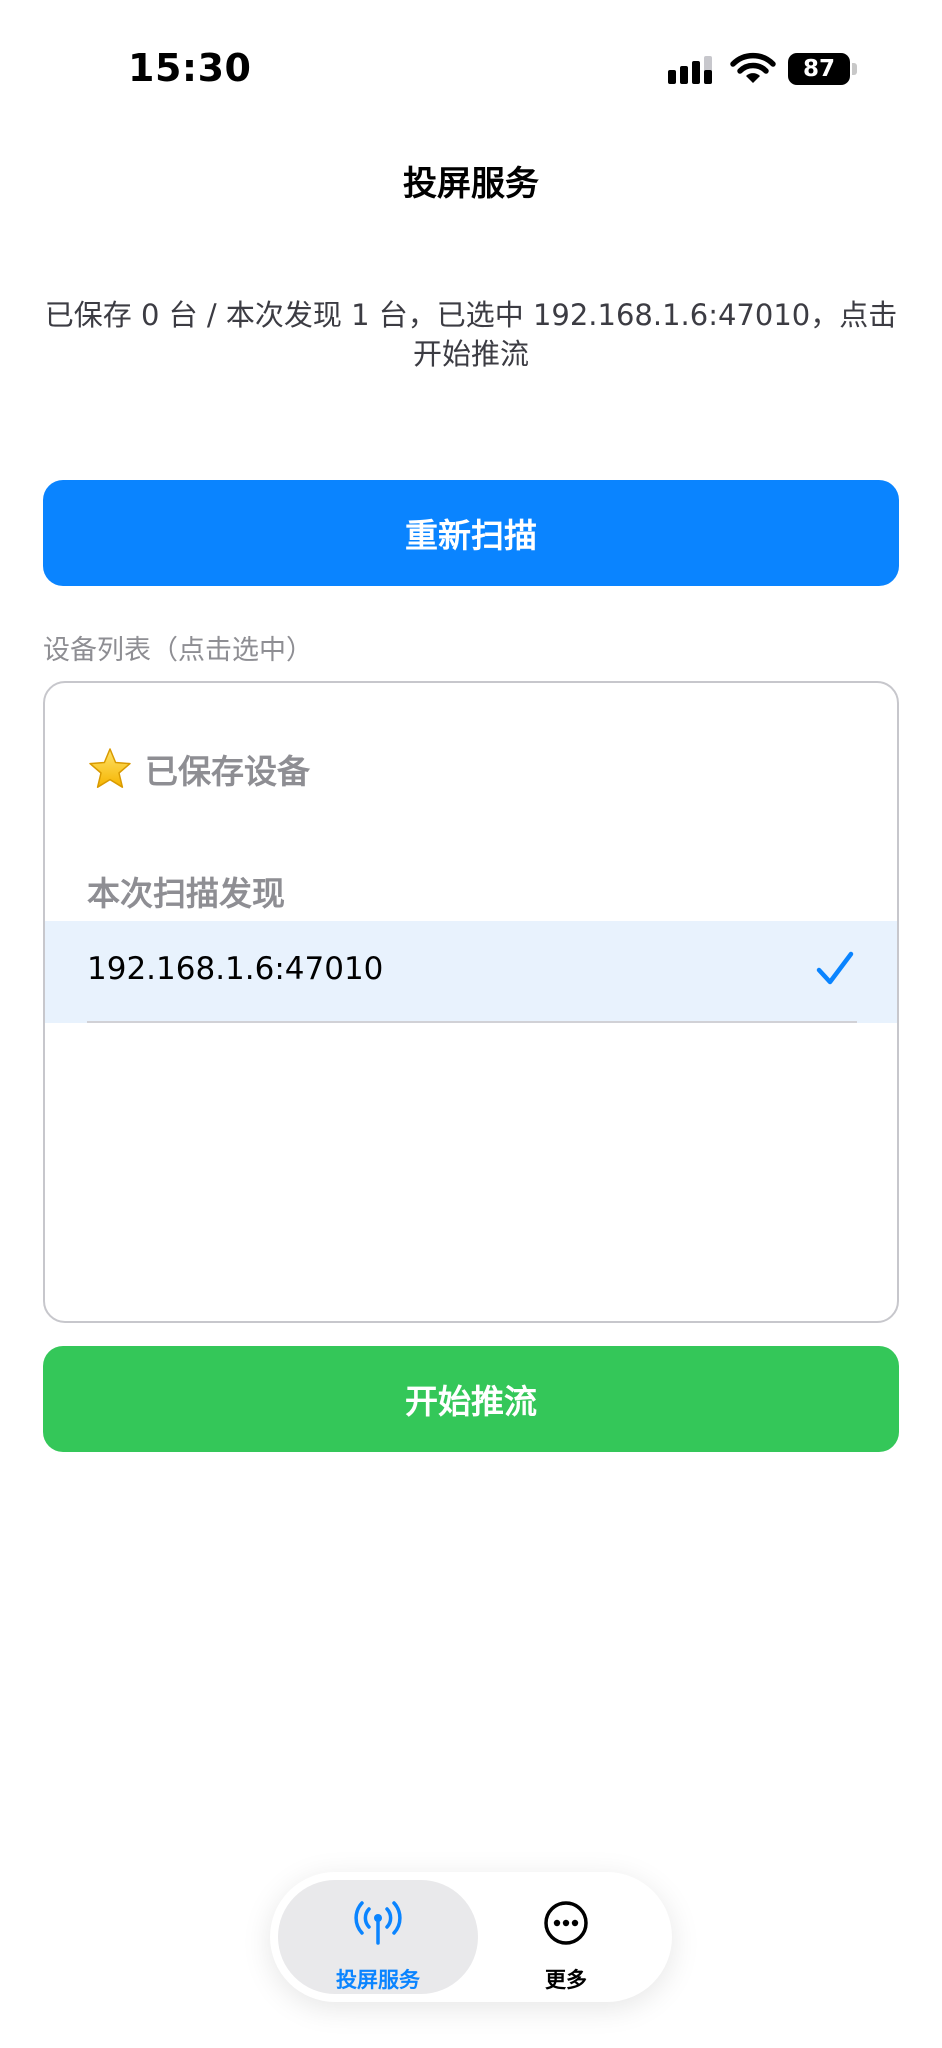 The image size is (942, 2048). Describe the element at coordinates (753, 67) in the screenshot. I see `wifi-icon` at that location.